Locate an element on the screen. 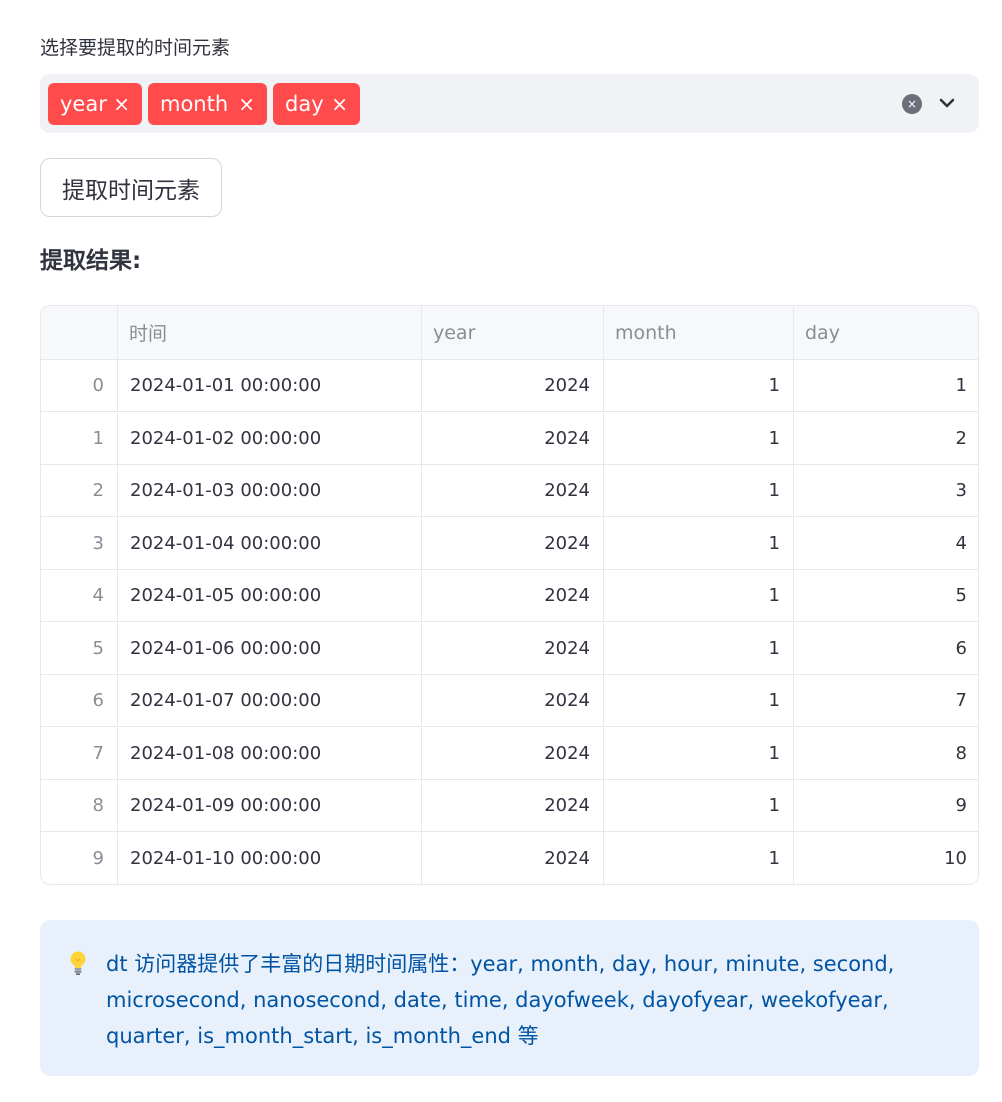 The image size is (1002, 1102). day-cell: 7 is located at coordinates (961, 700).